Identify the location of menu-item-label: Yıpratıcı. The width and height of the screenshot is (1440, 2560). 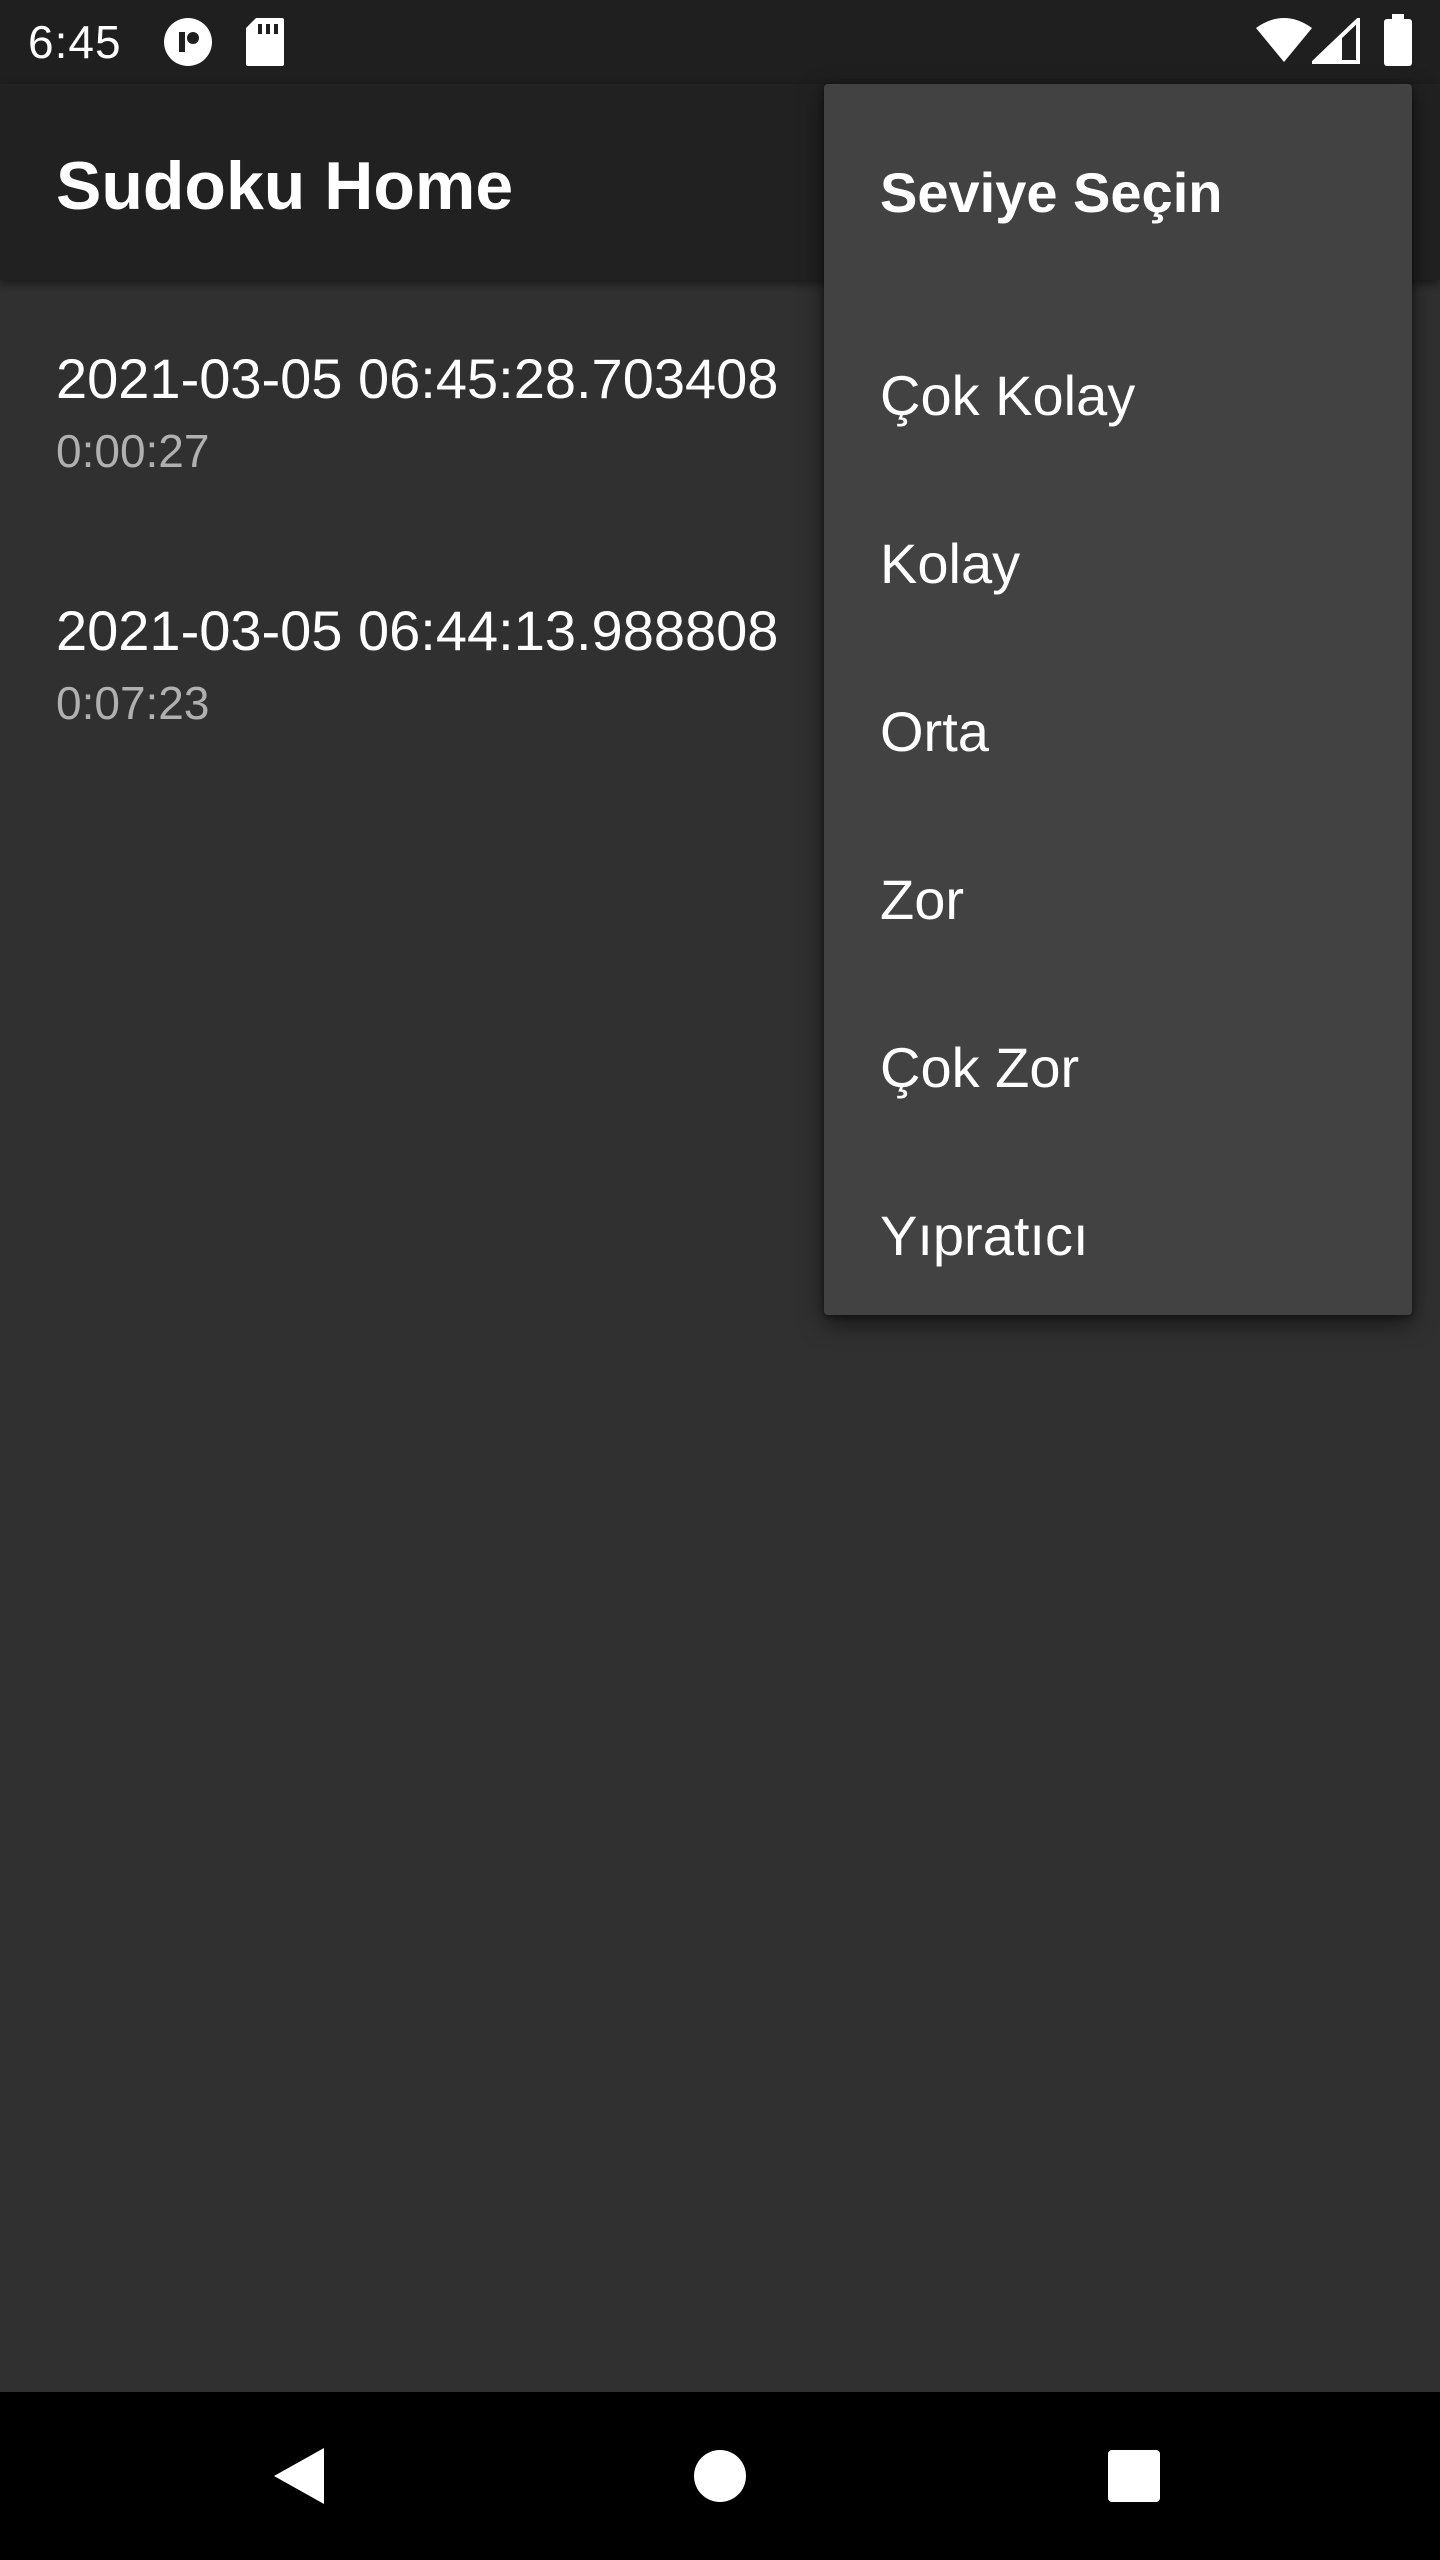
(984, 1235).